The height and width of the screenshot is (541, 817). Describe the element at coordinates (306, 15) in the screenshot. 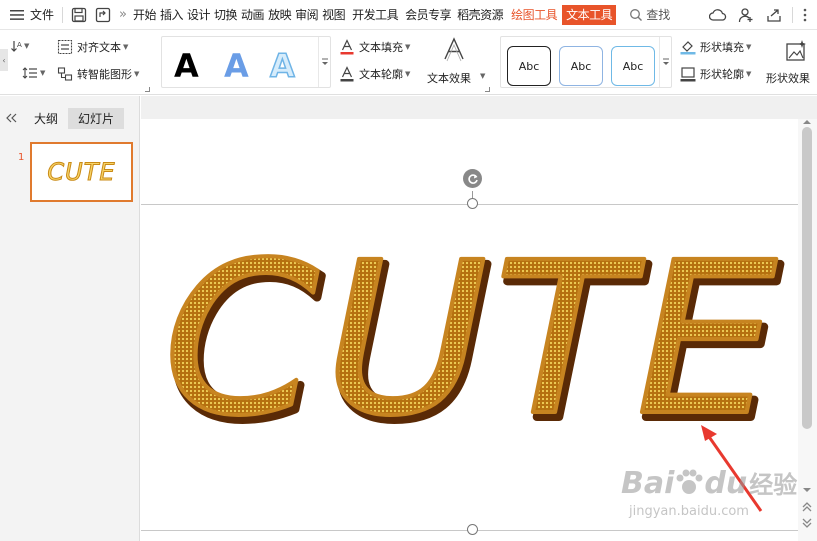

I see `tab-review: 审阅` at that location.